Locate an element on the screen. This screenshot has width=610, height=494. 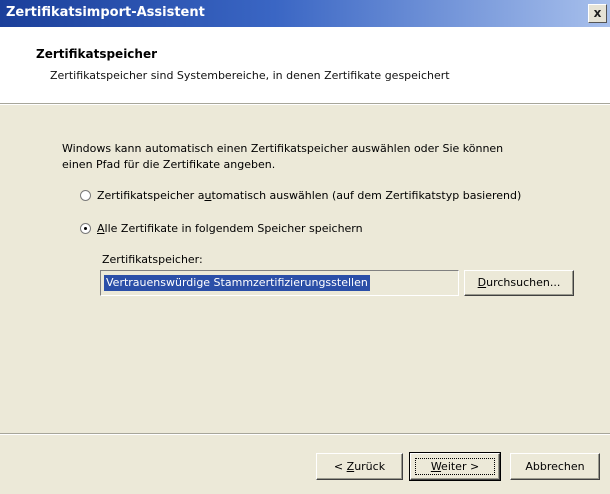
window-title: Zertifikatsimport-Assistent is located at coordinates (105, 12).